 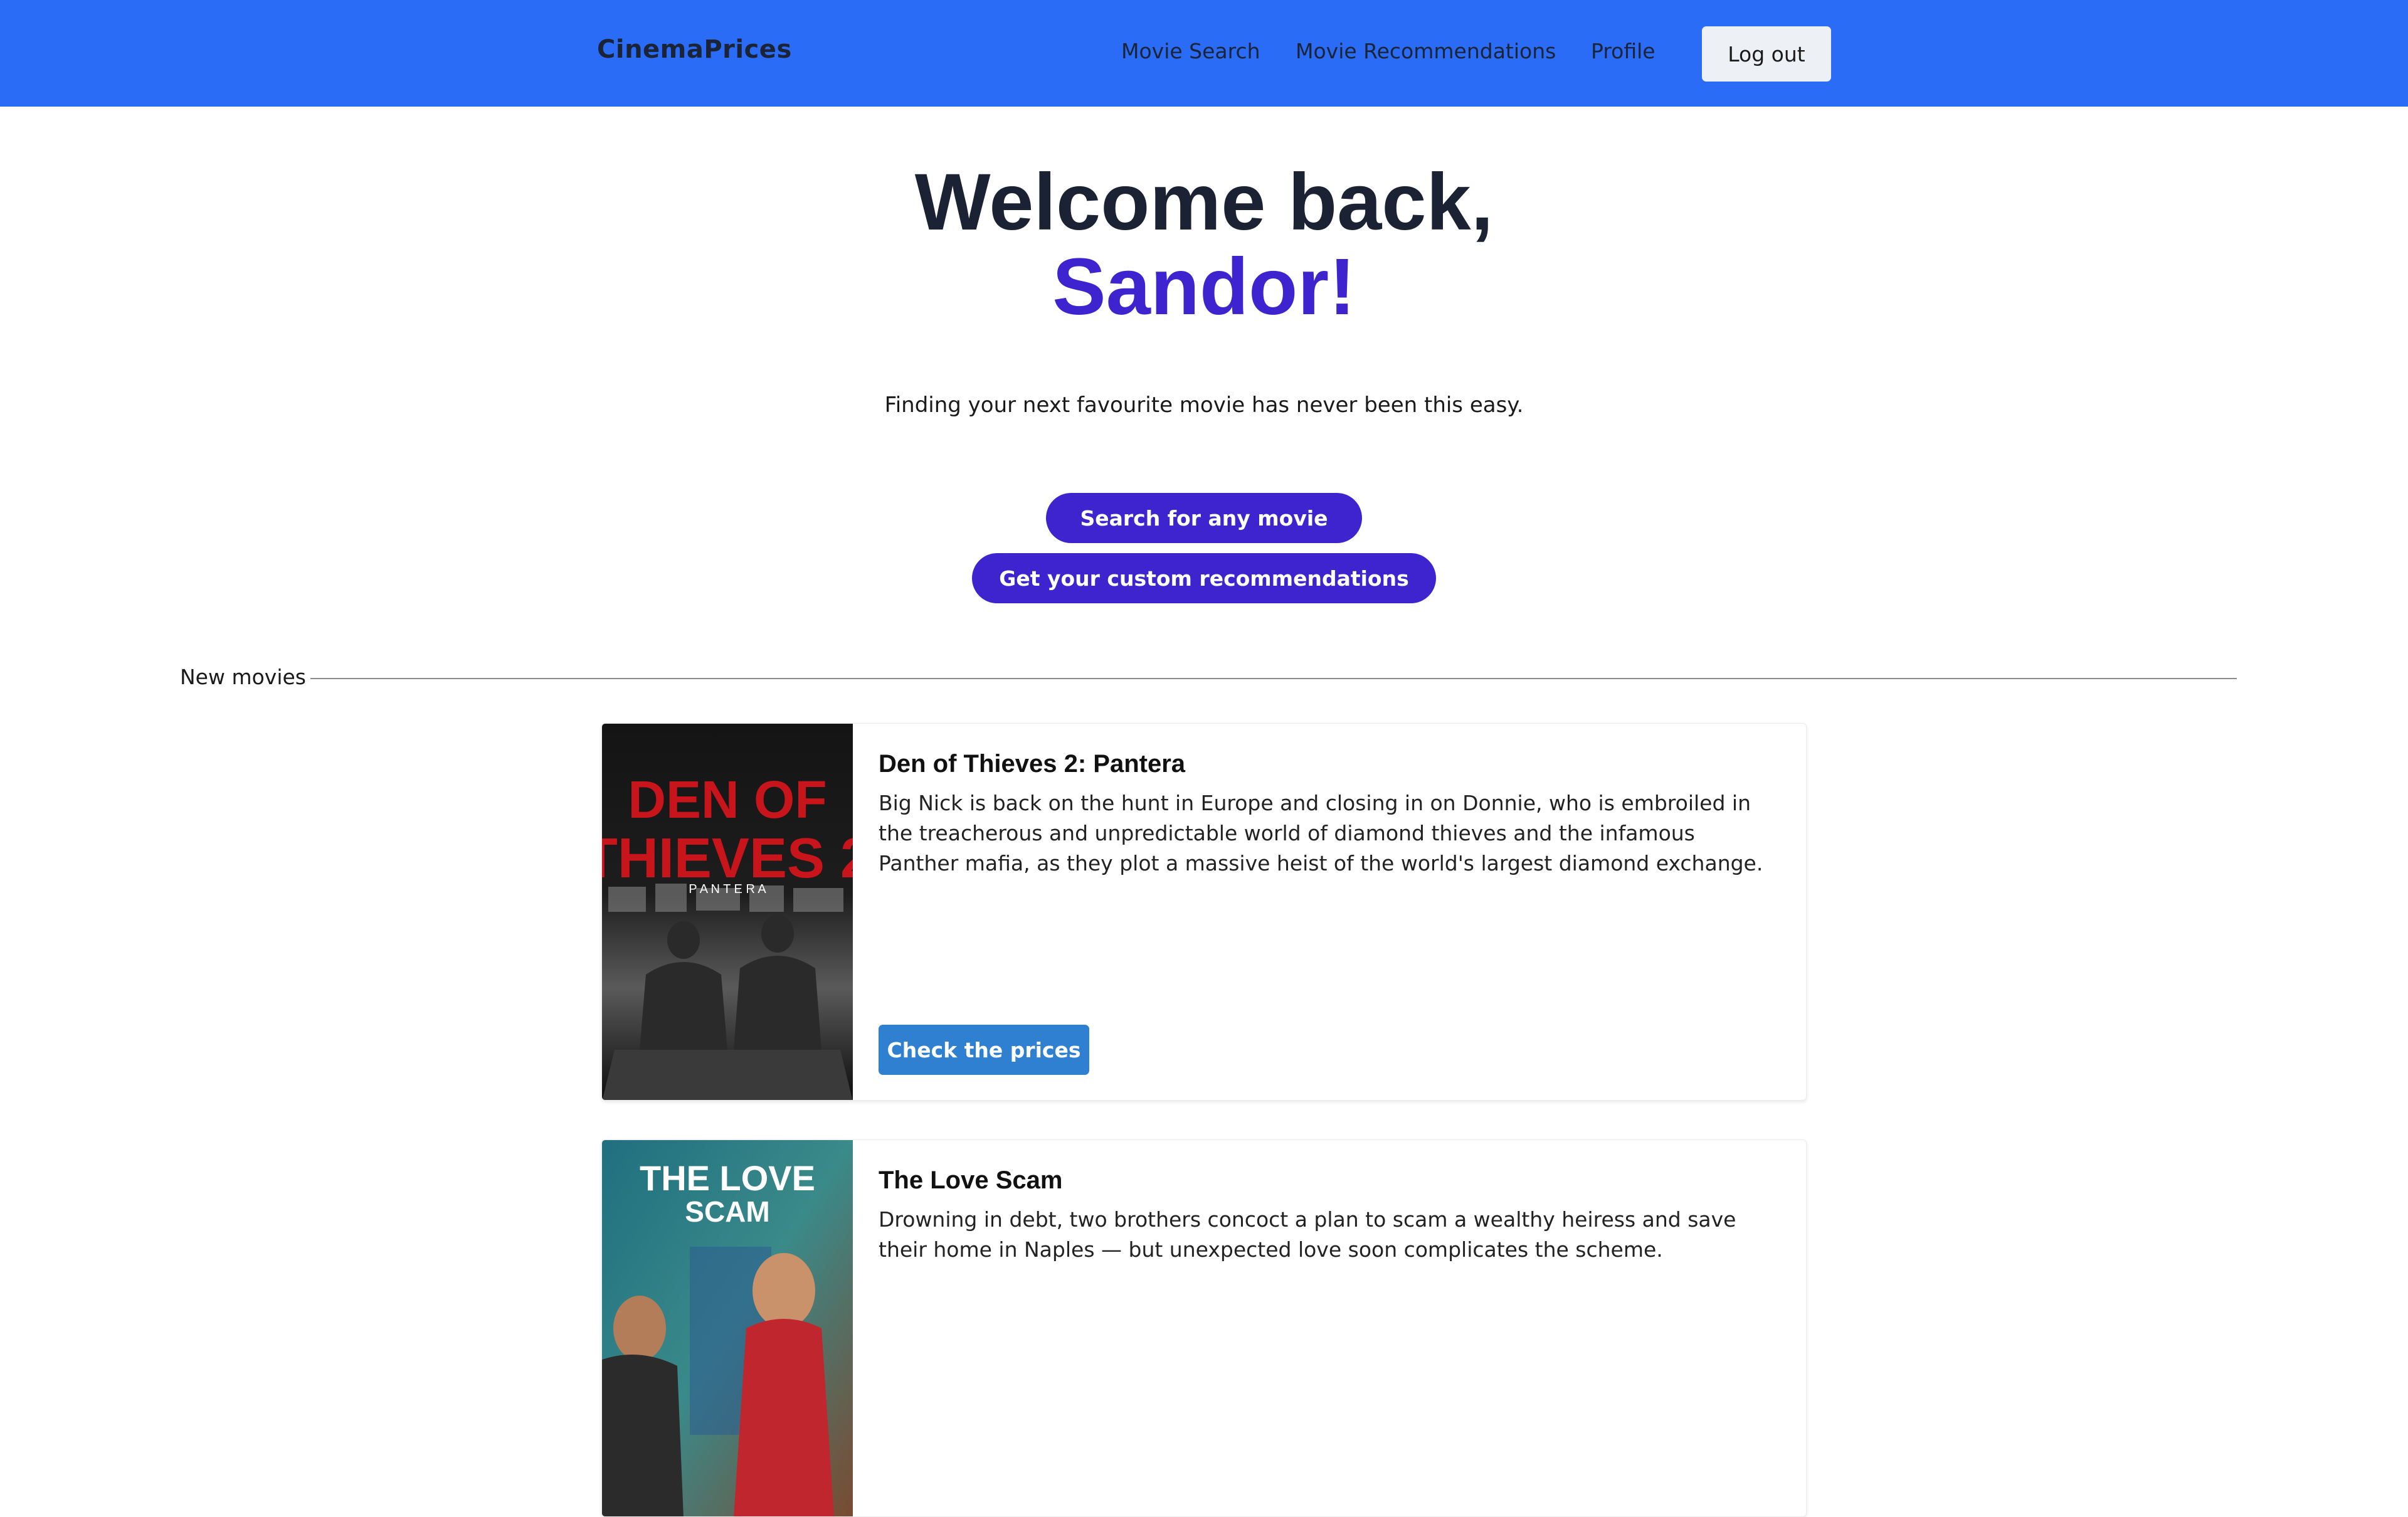 What do you see at coordinates (971, 1180) in the screenshot?
I see `movie-title: The Love Scam` at bounding box center [971, 1180].